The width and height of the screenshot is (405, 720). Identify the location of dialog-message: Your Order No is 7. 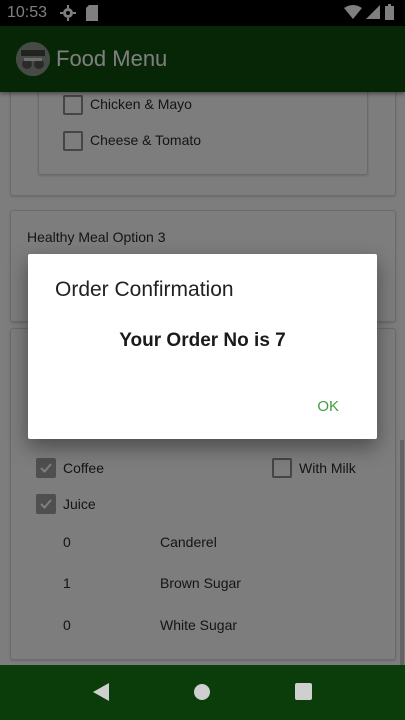
(202, 340).